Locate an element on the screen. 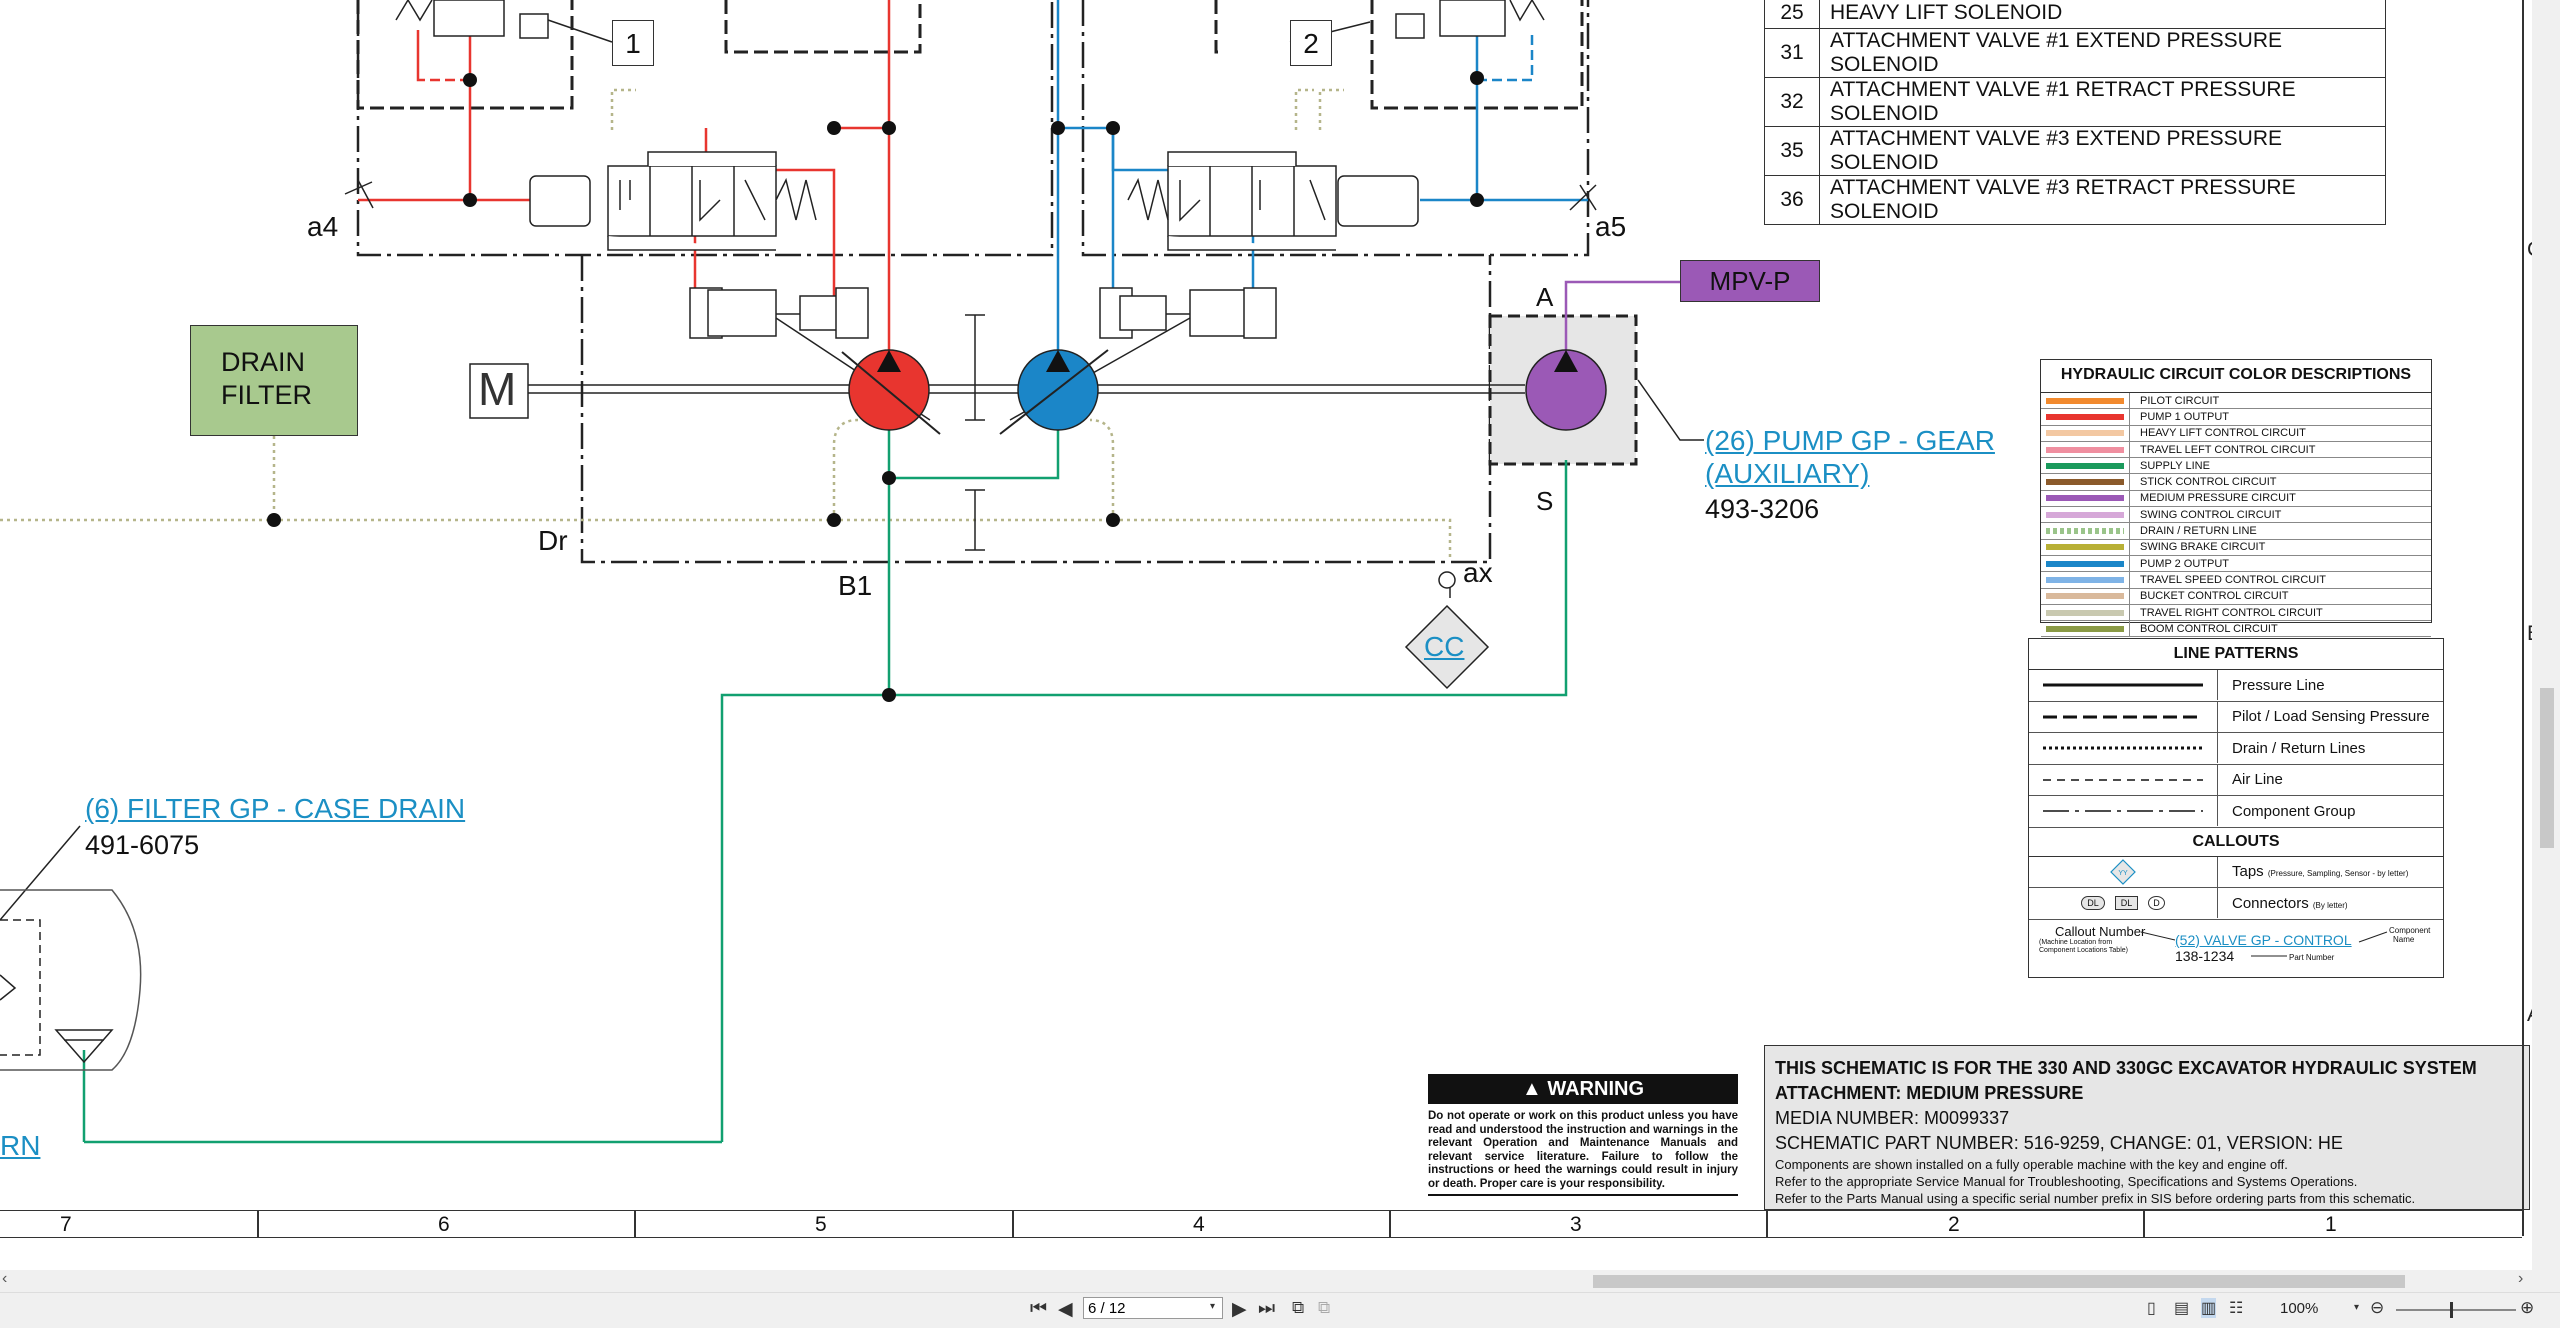 This screenshot has width=2560, height=1328. port-a4-label: a4 is located at coordinates (323, 226).